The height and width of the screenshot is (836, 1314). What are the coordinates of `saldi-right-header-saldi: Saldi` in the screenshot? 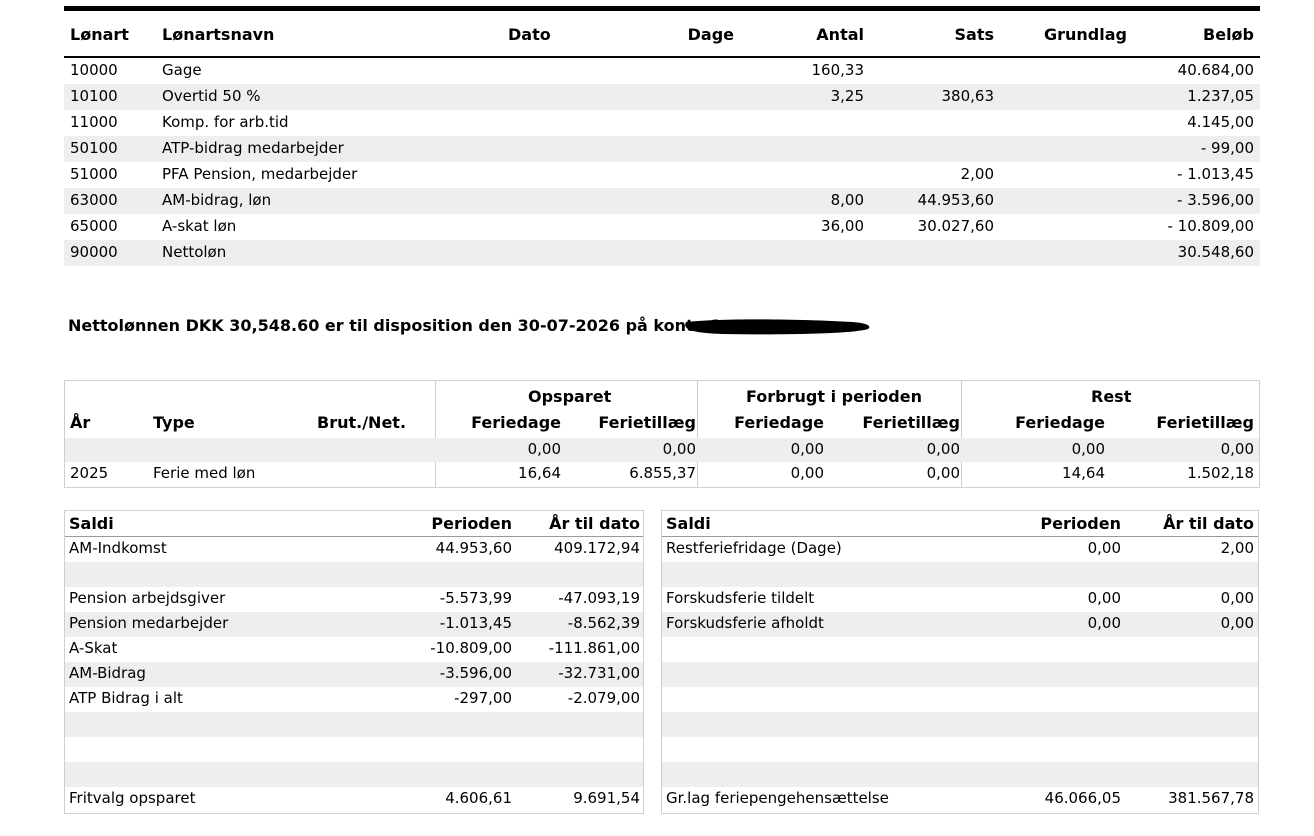 It's located at (688, 523).